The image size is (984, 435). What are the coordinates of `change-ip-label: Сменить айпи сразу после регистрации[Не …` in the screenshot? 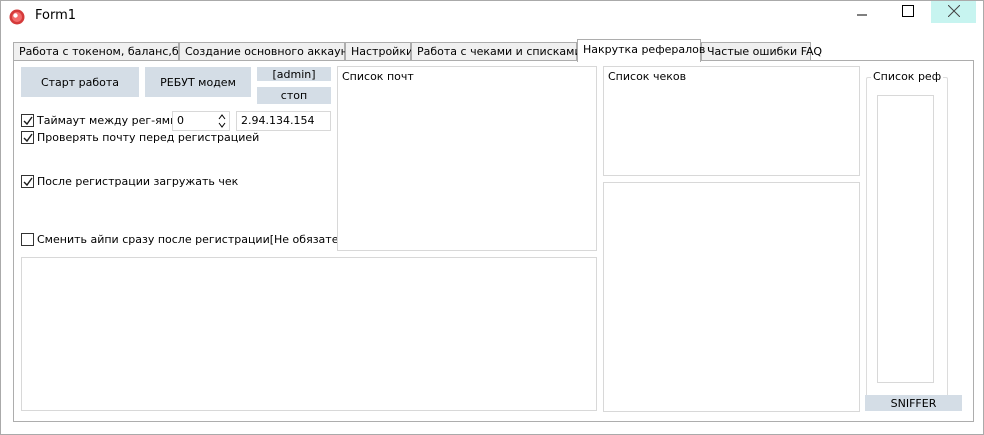 It's located at (204, 239).